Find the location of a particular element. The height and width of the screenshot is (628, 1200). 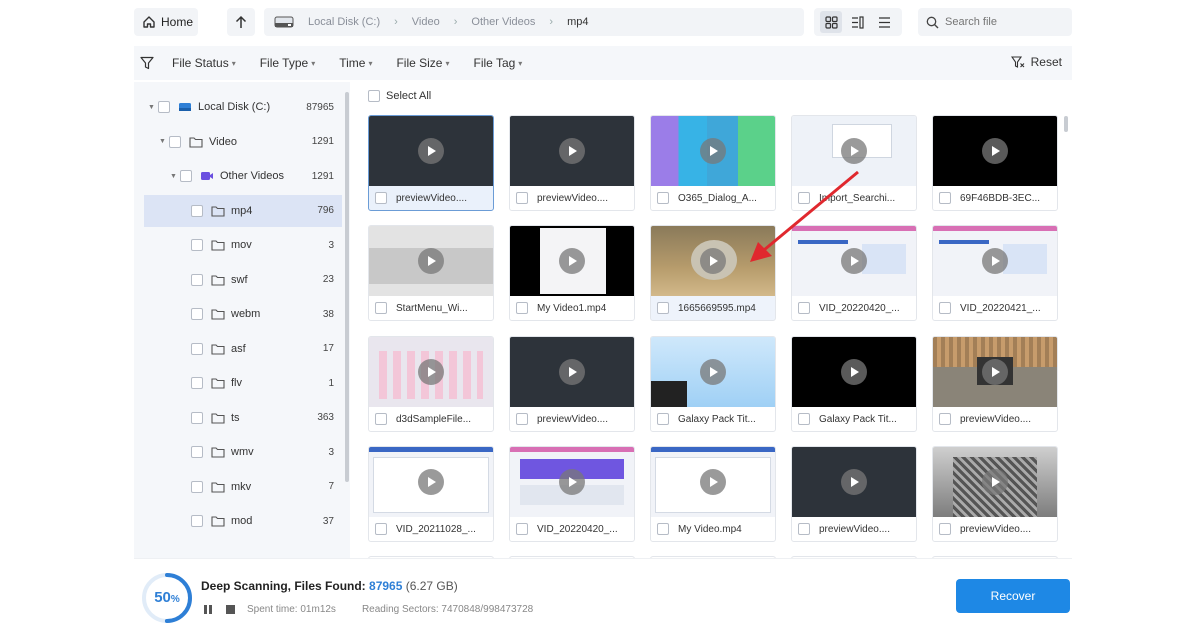

breadcrumb-item-disk: Local Disk (C:) is located at coordinates (344, 22).